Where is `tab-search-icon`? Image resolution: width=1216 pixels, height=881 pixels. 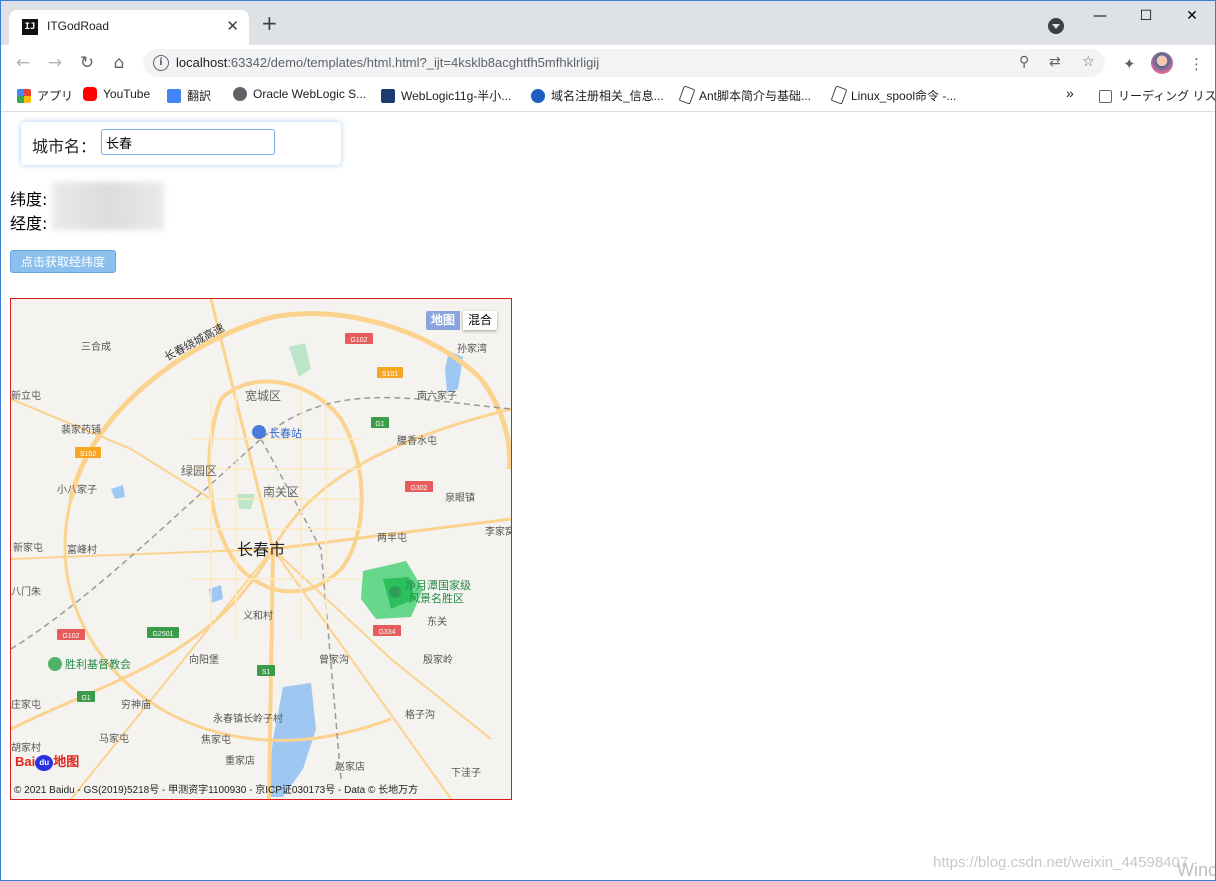 tab-search-icon is located at coordinates (1056, 26).